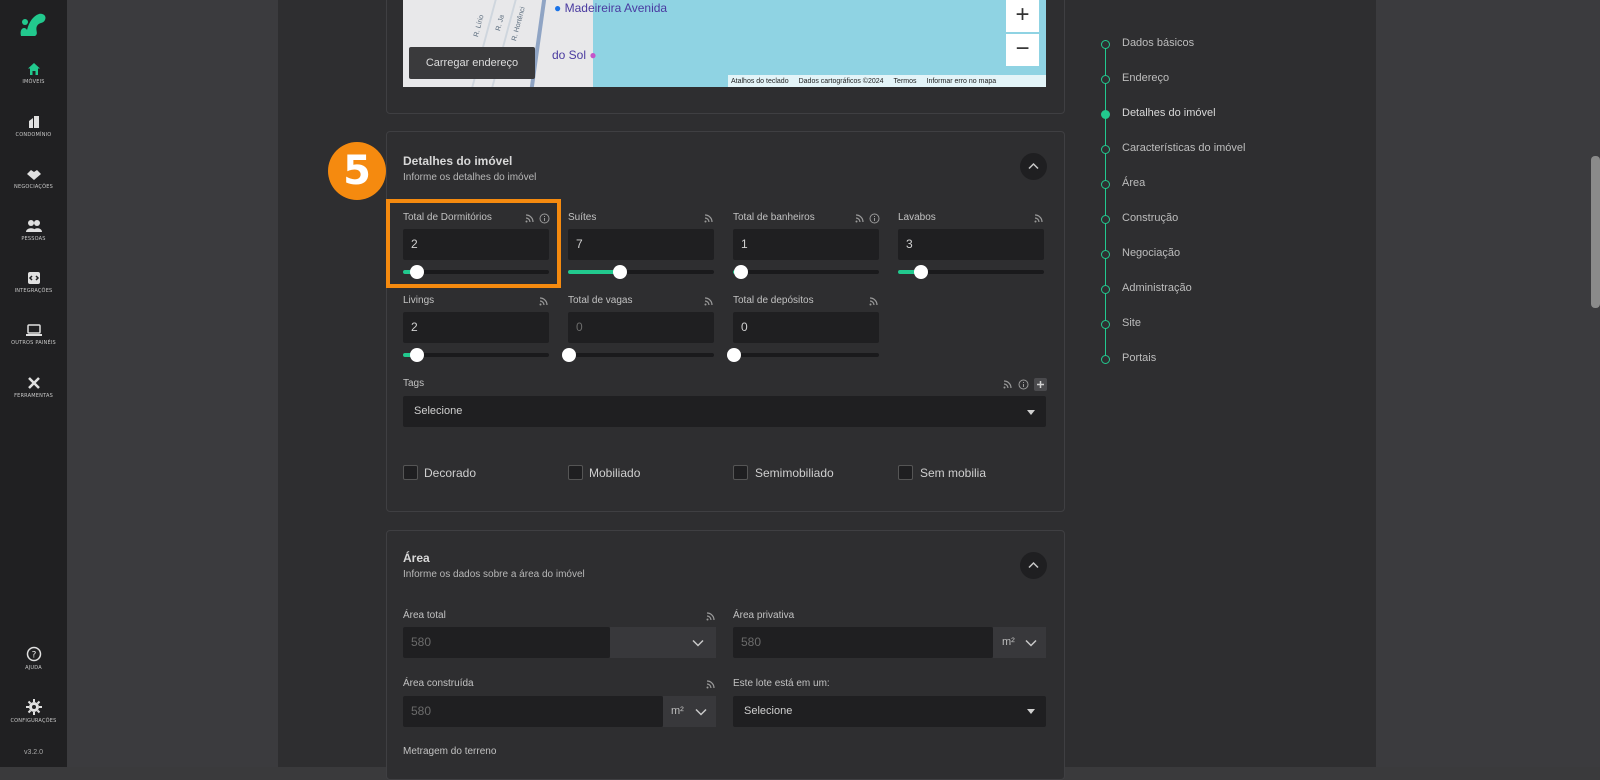 Image resolution: width=1600 pixels, height=780 pixels. Describe the element at coordinates (1019, 642) in the screenshot. I see `area-private-unit-select: m²` at that location.